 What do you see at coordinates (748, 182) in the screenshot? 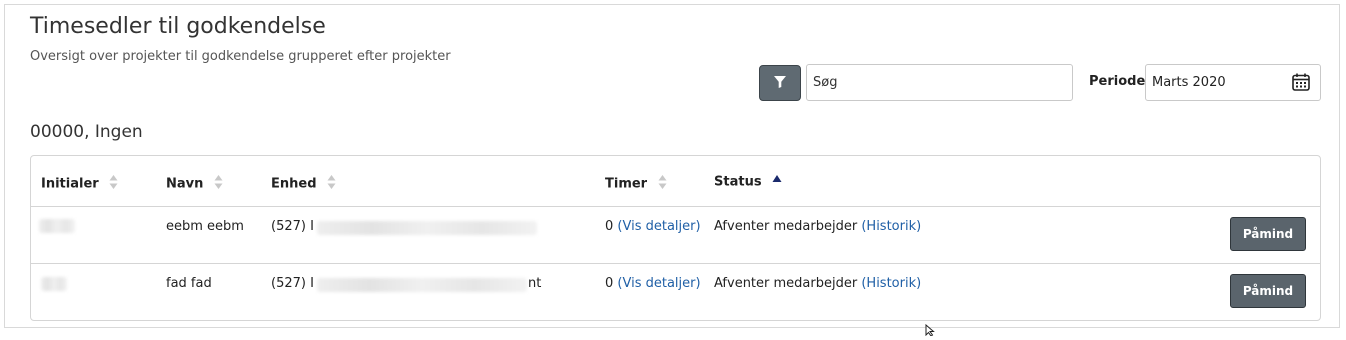
I see `column-header-status: Status` at bounding box center [748, 182].